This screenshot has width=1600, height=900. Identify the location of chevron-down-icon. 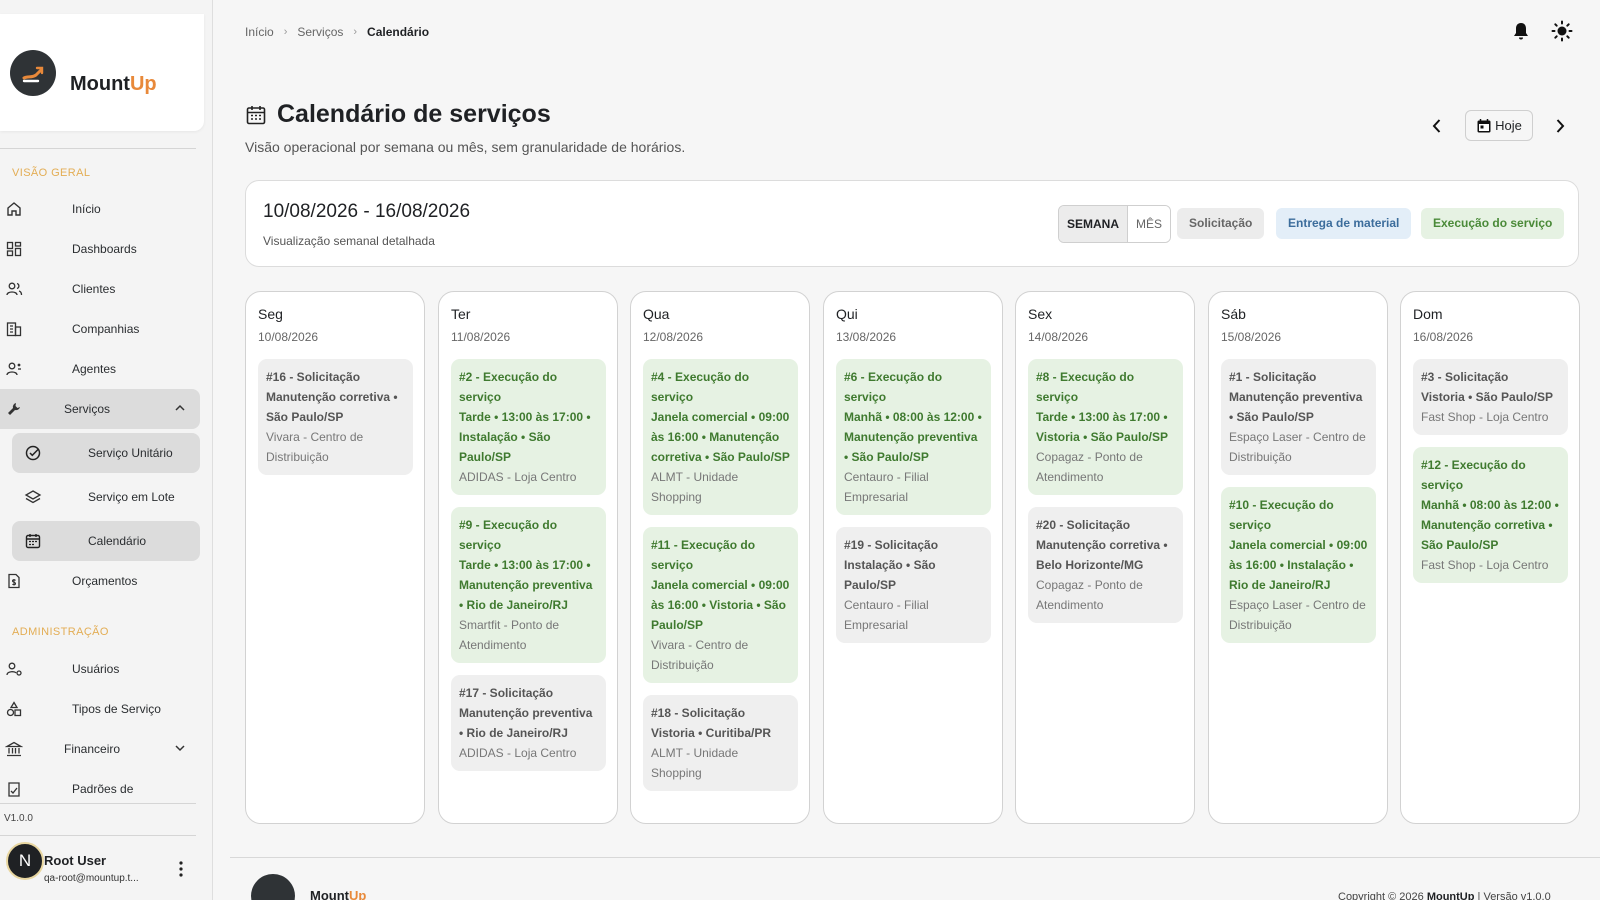
(180, 748).